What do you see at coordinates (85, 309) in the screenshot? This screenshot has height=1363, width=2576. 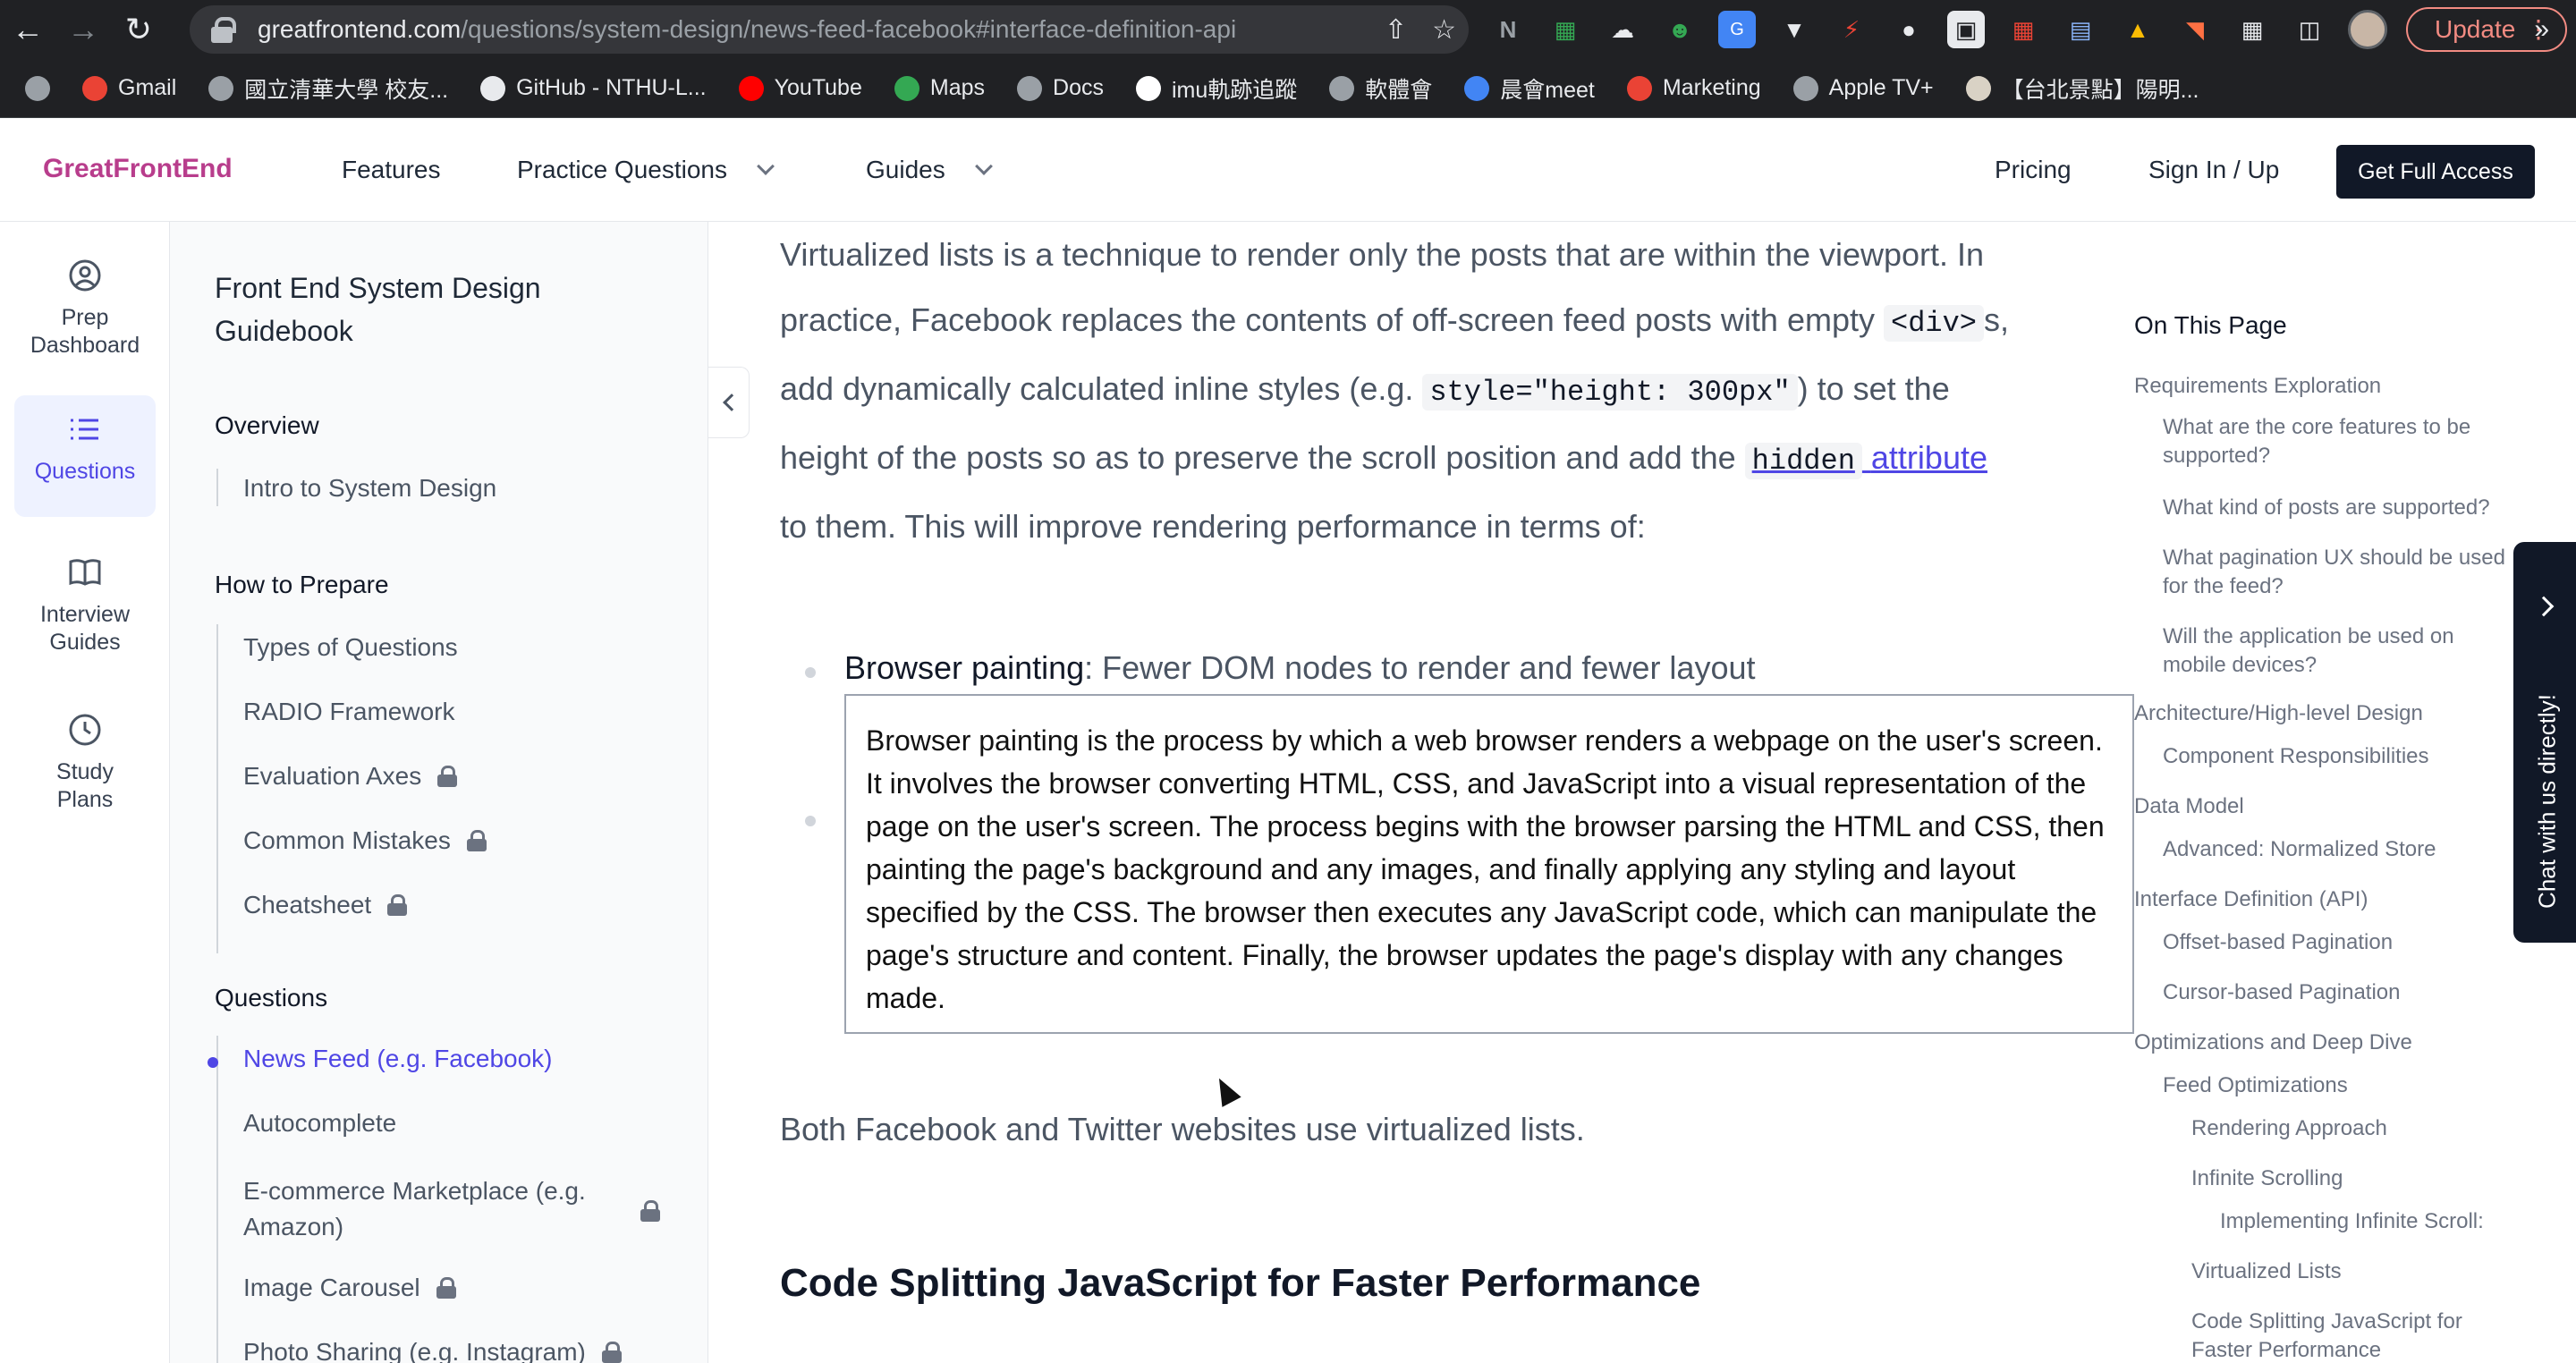 I see `rail-prep-dashboard: Prep Dashboard` at bounding box center [85, 309].